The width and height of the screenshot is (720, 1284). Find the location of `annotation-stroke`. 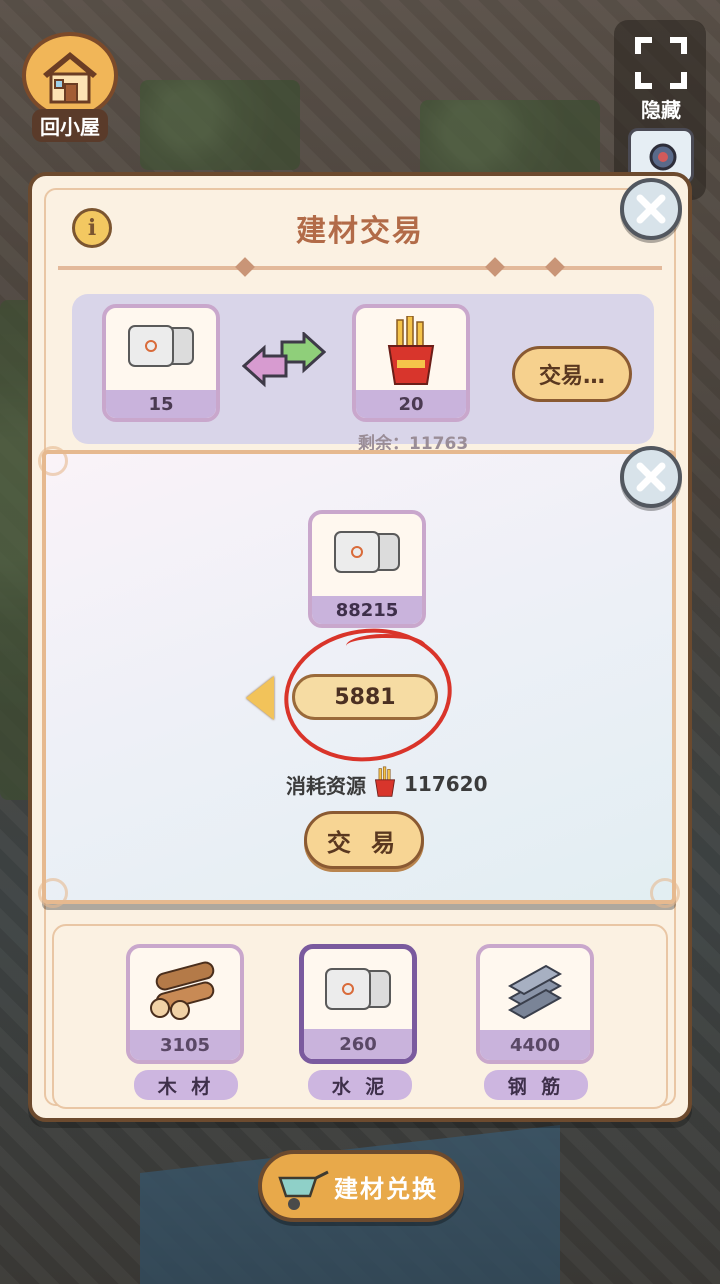

annotation-stroke is located at coordinates (386, 646).